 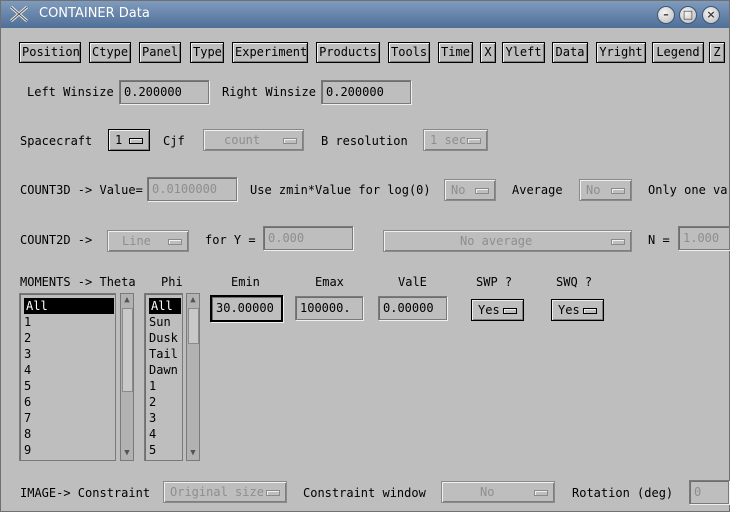 What do you see at coordinates (364, 493) in the screenshot?
I see `constraint-window-label: Constraint window` at bounding box center [364, 493].